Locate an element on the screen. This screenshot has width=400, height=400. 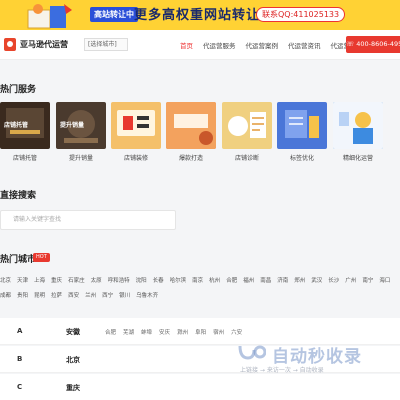
main-nav: 首页 代运营服务 代运营案例 代运营资讯 代运营问答 is located at coordinates (271, 45).